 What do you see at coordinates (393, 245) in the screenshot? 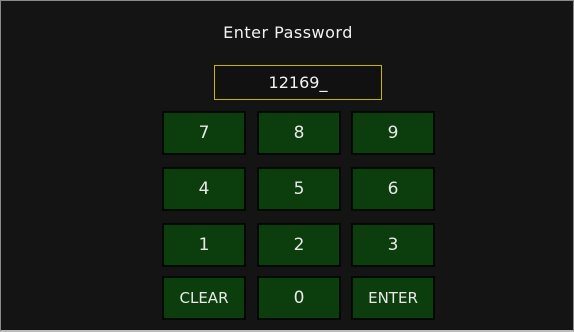
I see `key-3-button: 3` at bounding box center [393, 245].